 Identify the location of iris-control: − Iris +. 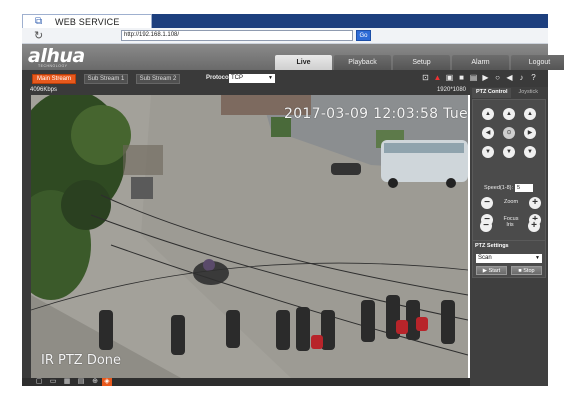
(510, 226).